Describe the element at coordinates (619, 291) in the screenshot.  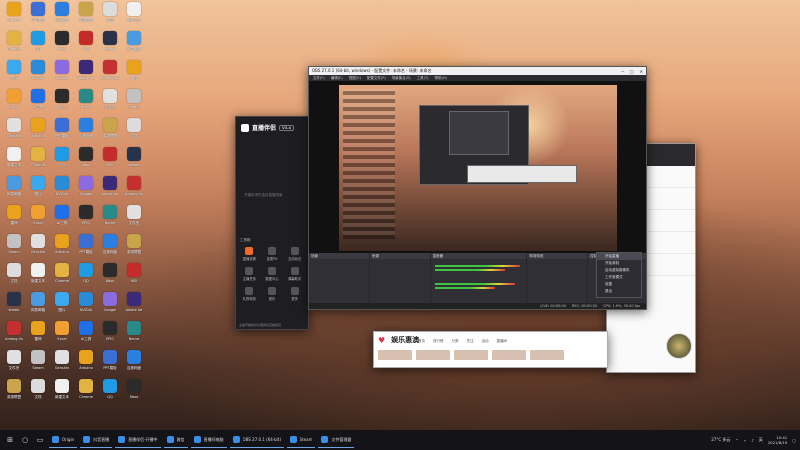
I see `exit-item: 退出` at that location.